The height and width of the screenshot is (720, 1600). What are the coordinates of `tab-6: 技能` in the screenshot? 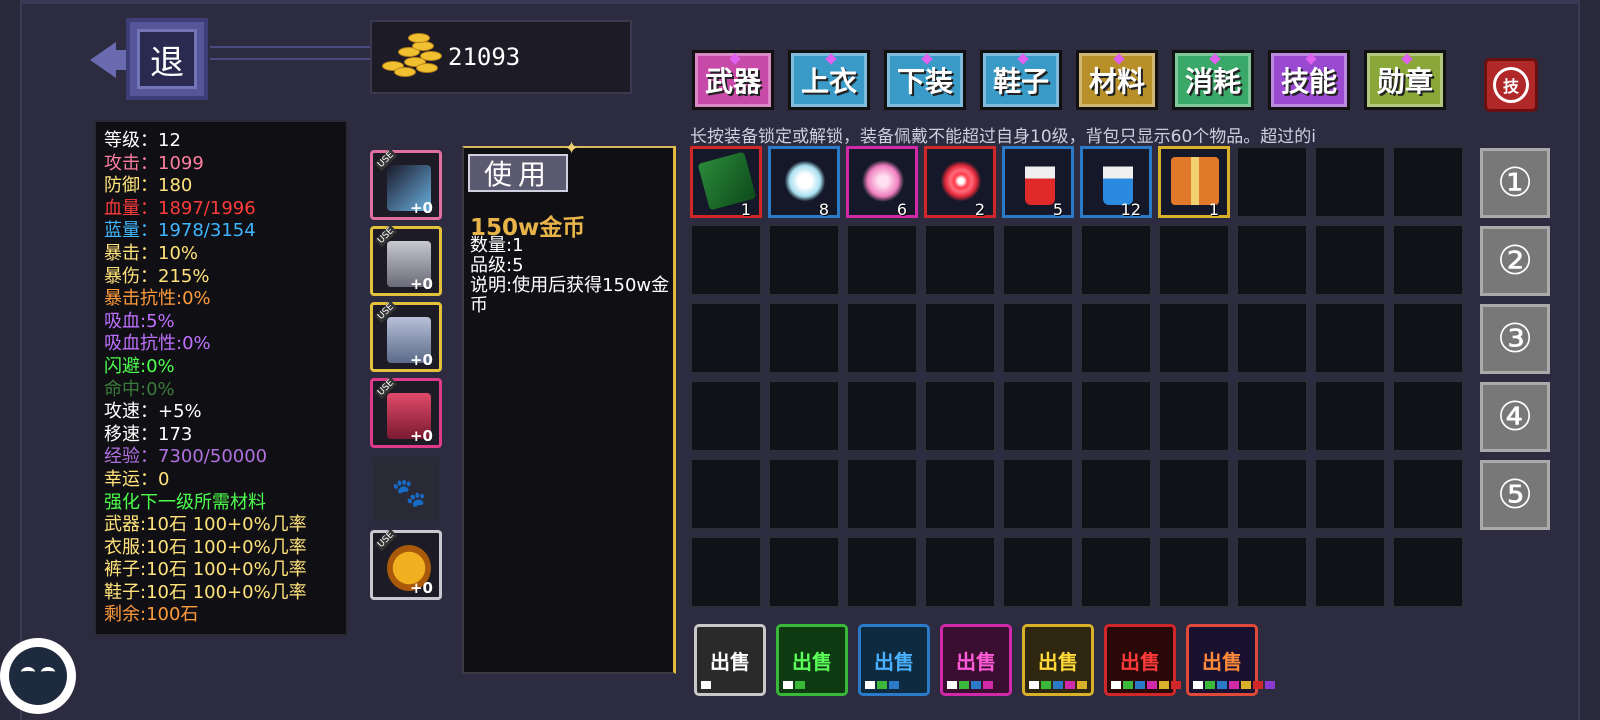 It's located at (1309, 80).